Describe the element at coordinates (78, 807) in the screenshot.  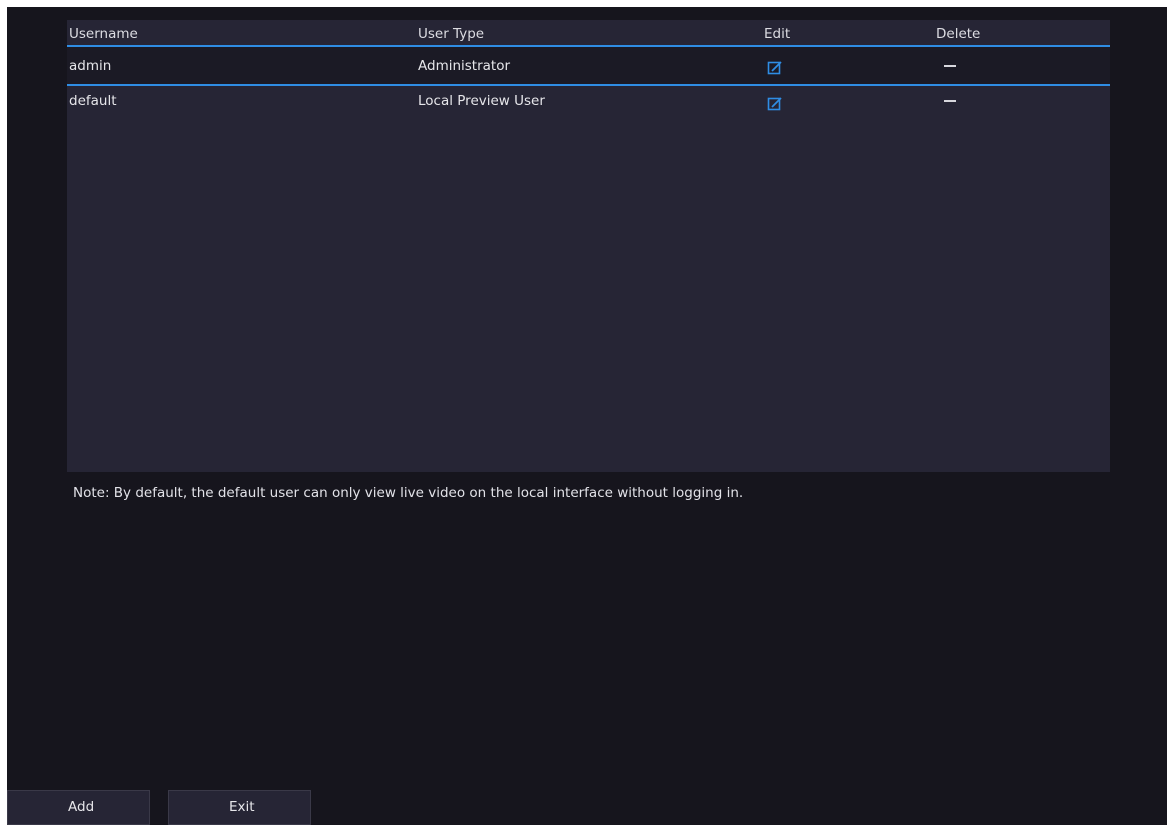
I see `add-button: Add` at that location.